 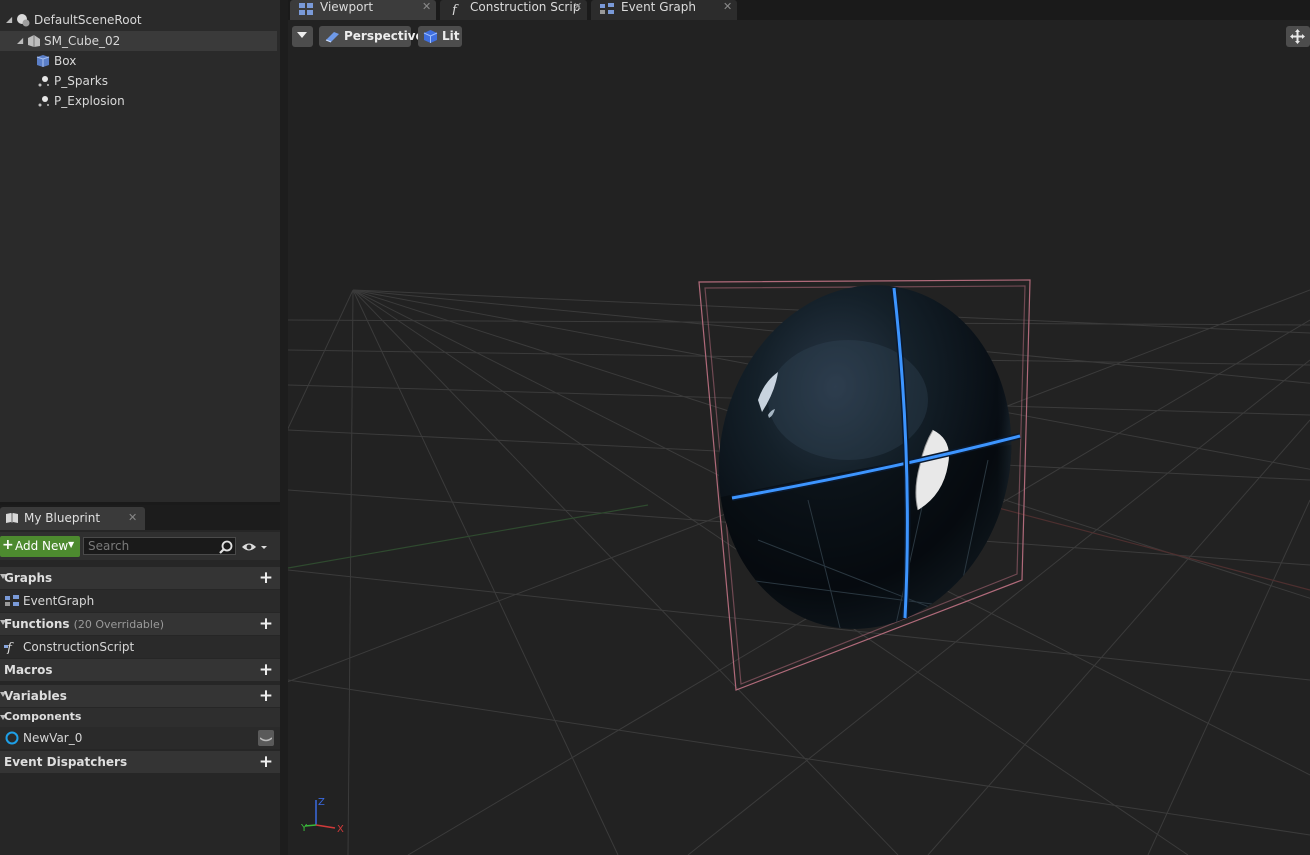 I want to click on tab-label: Event Graph, so click(x=658, y=7).